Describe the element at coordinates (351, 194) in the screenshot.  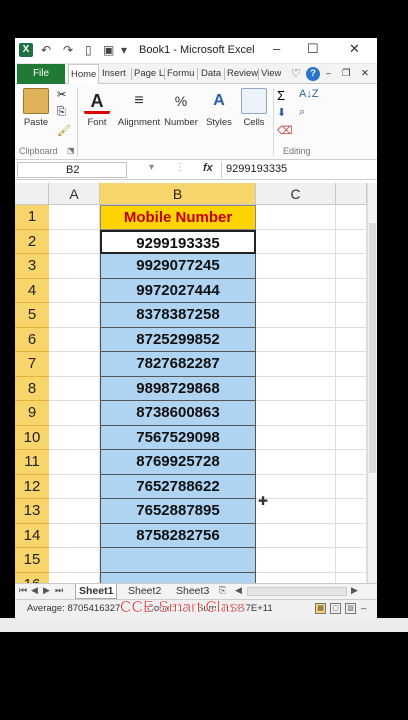
I see `column-header-d` at that location.